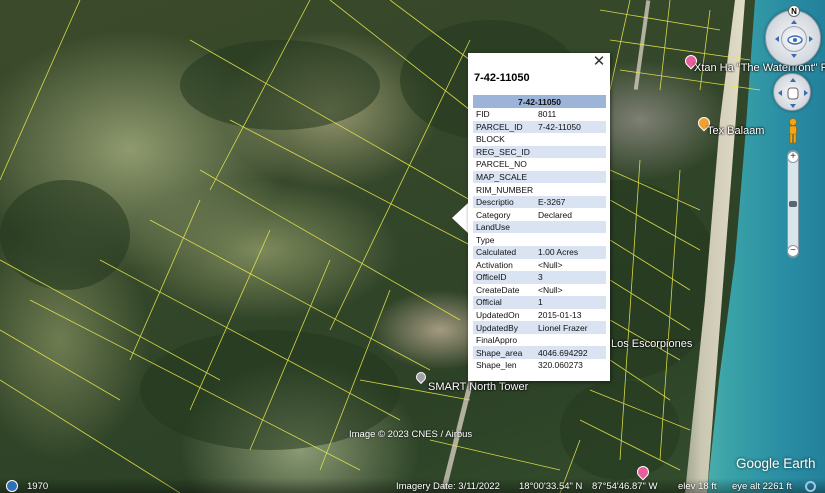  What do you see at coordinates (570, 252) in the screenshot?
I see `attribute-value: 1.00 Acres` at bounding box center [570, 252].